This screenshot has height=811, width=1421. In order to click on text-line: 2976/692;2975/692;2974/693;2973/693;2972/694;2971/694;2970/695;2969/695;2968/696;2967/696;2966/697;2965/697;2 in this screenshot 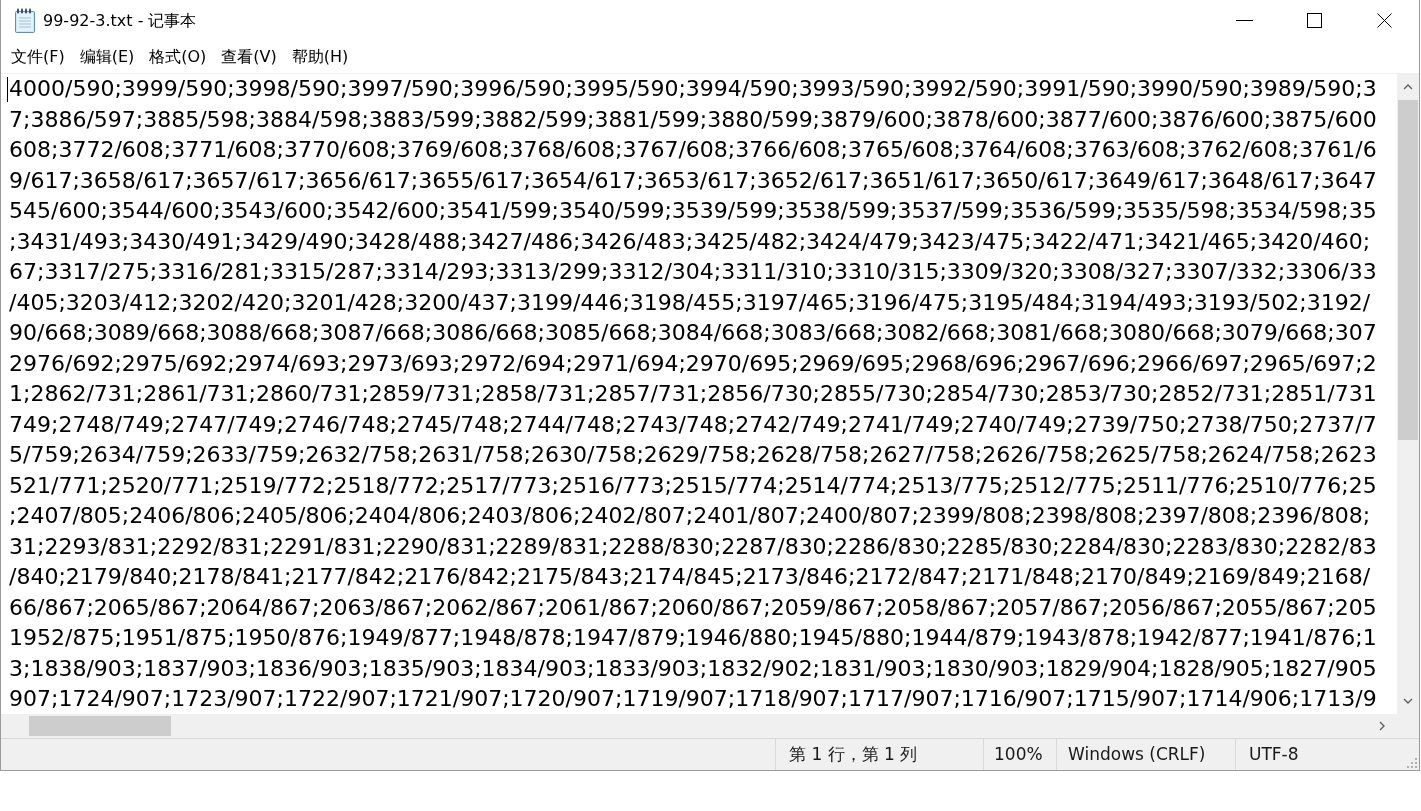, I will do `click(693, 363)`.